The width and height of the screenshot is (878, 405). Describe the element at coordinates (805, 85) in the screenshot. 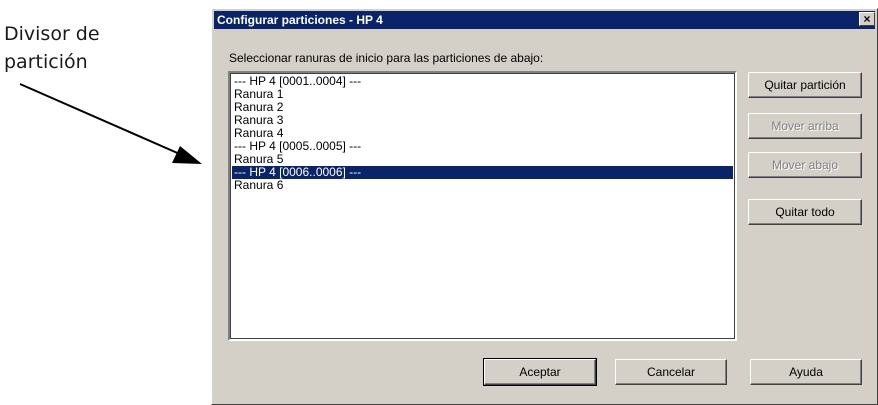

I see `remove-partition-button: Quitar partición` at that location.